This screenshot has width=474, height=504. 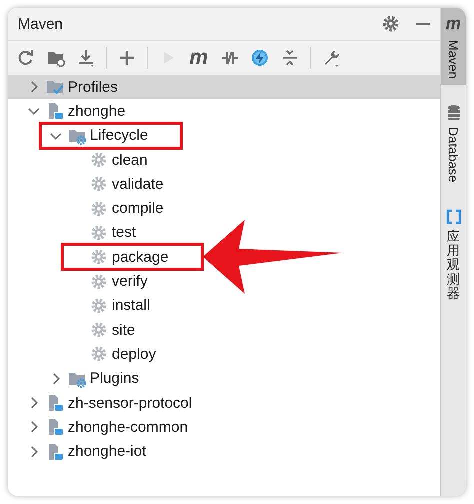 What do you see at coordinates (115, 379) in the screenshot?
I see `tree-item-label: Plugins` at bounding box center [115, 379].